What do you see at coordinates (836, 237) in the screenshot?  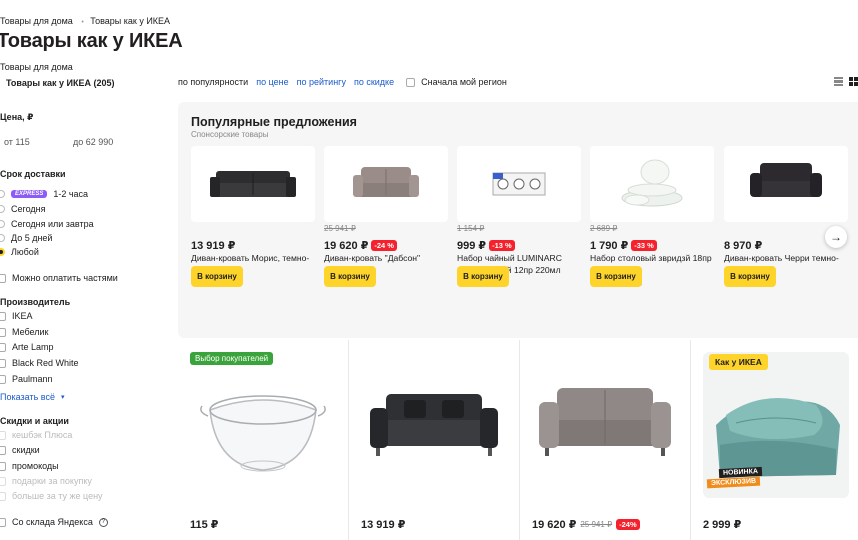 I see `carousel-next-arrow-icon: →` at bounding box center [836, 237].